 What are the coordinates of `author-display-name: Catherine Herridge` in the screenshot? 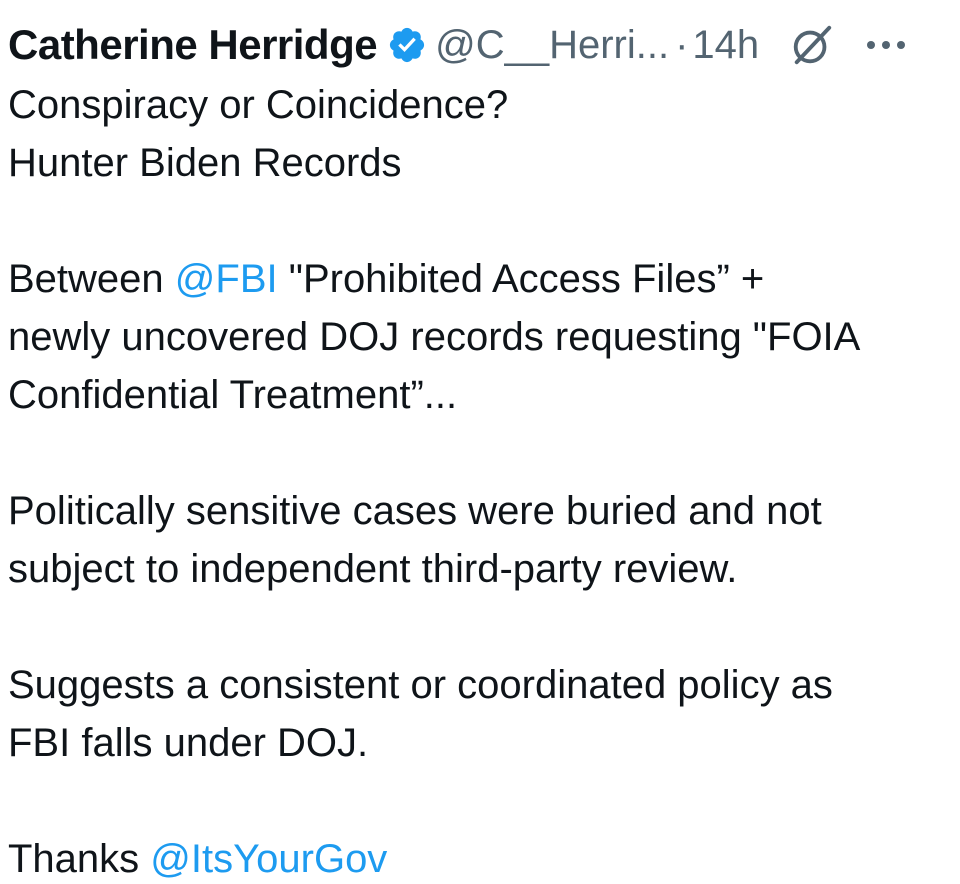 It's located at (193, 45).